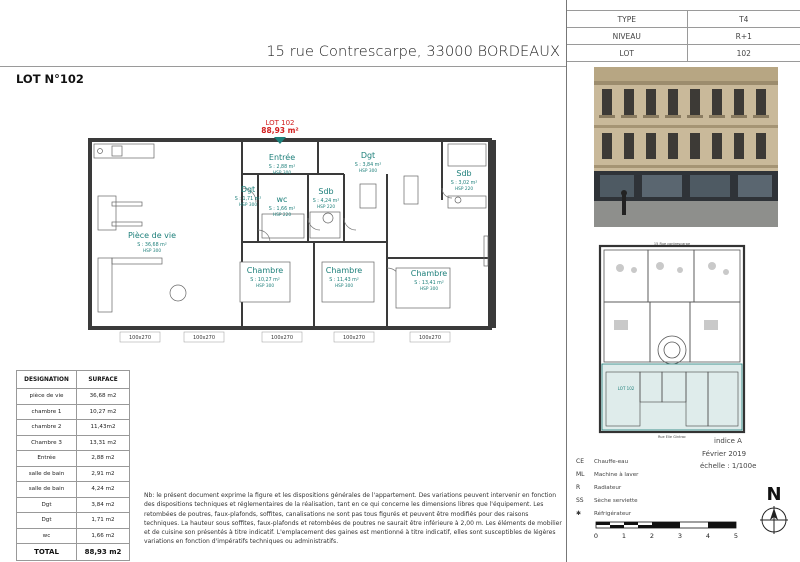 The height and width of the screenshot is (562, 800). What do you see at coordinates (616, 500) in the screenshot?
I see `legend-label: Sèche serviette` at bounding box center [616, 500].